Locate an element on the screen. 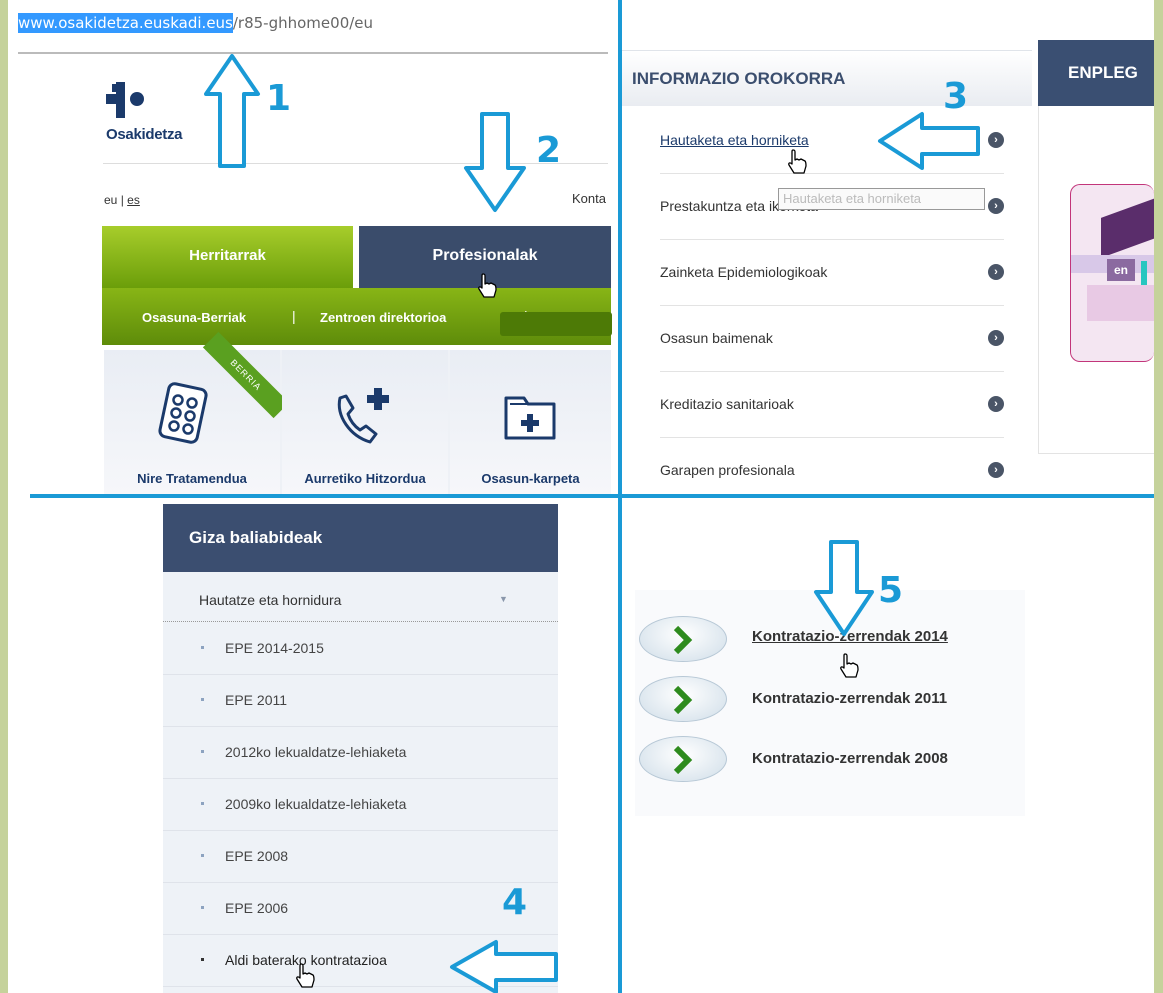 The width and height of the screenshot is (1163, 993). list-item: 2012ko lekualdatze-lehiaketa is located at coordinates (360, 753).